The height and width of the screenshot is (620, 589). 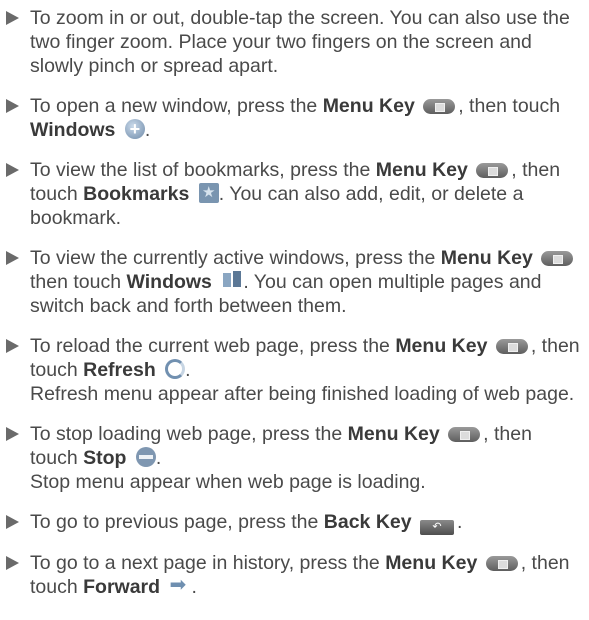 What do you see at coordinates (136, 194) in the screenshot?
I see `bookmarks-label: Bookmarks` at bounding box center [136, 194].